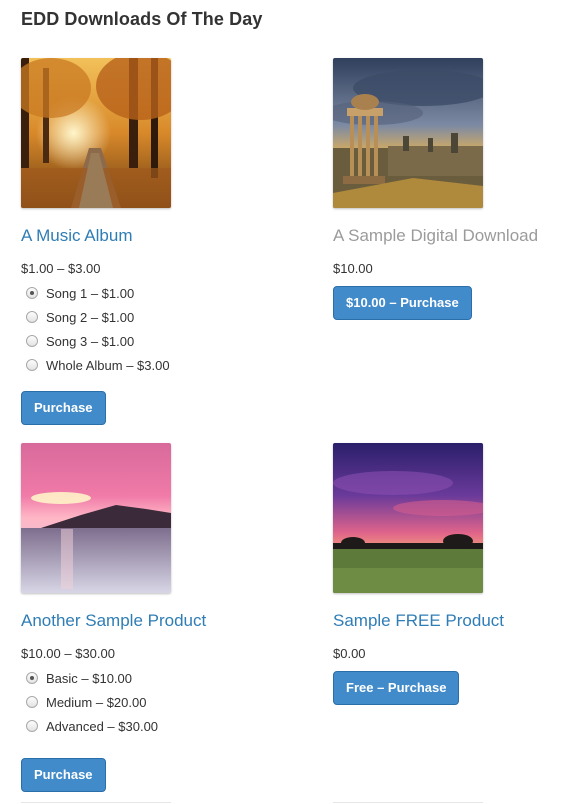  Describe the element at coordinates (151, 293) in the screenshot. I see `price-option: Song 1 – $1.00` at that location.